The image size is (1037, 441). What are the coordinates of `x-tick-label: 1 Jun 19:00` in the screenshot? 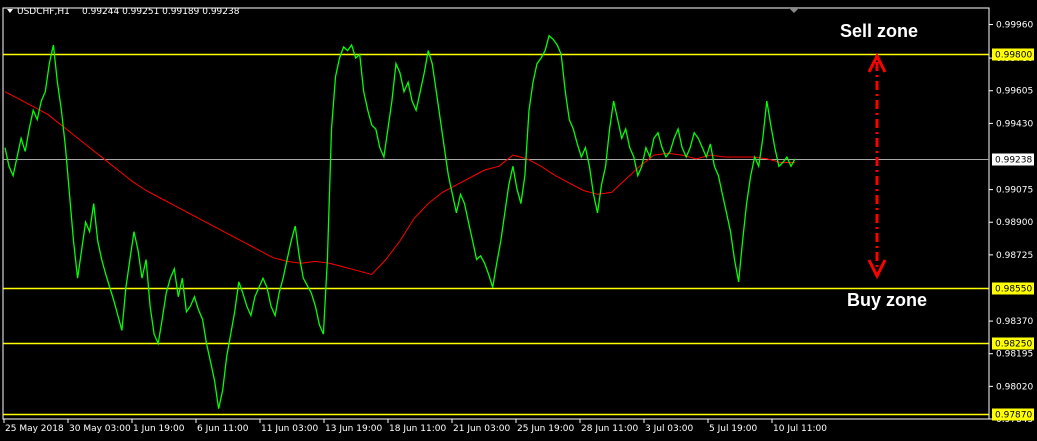 It's located at (159, 429).